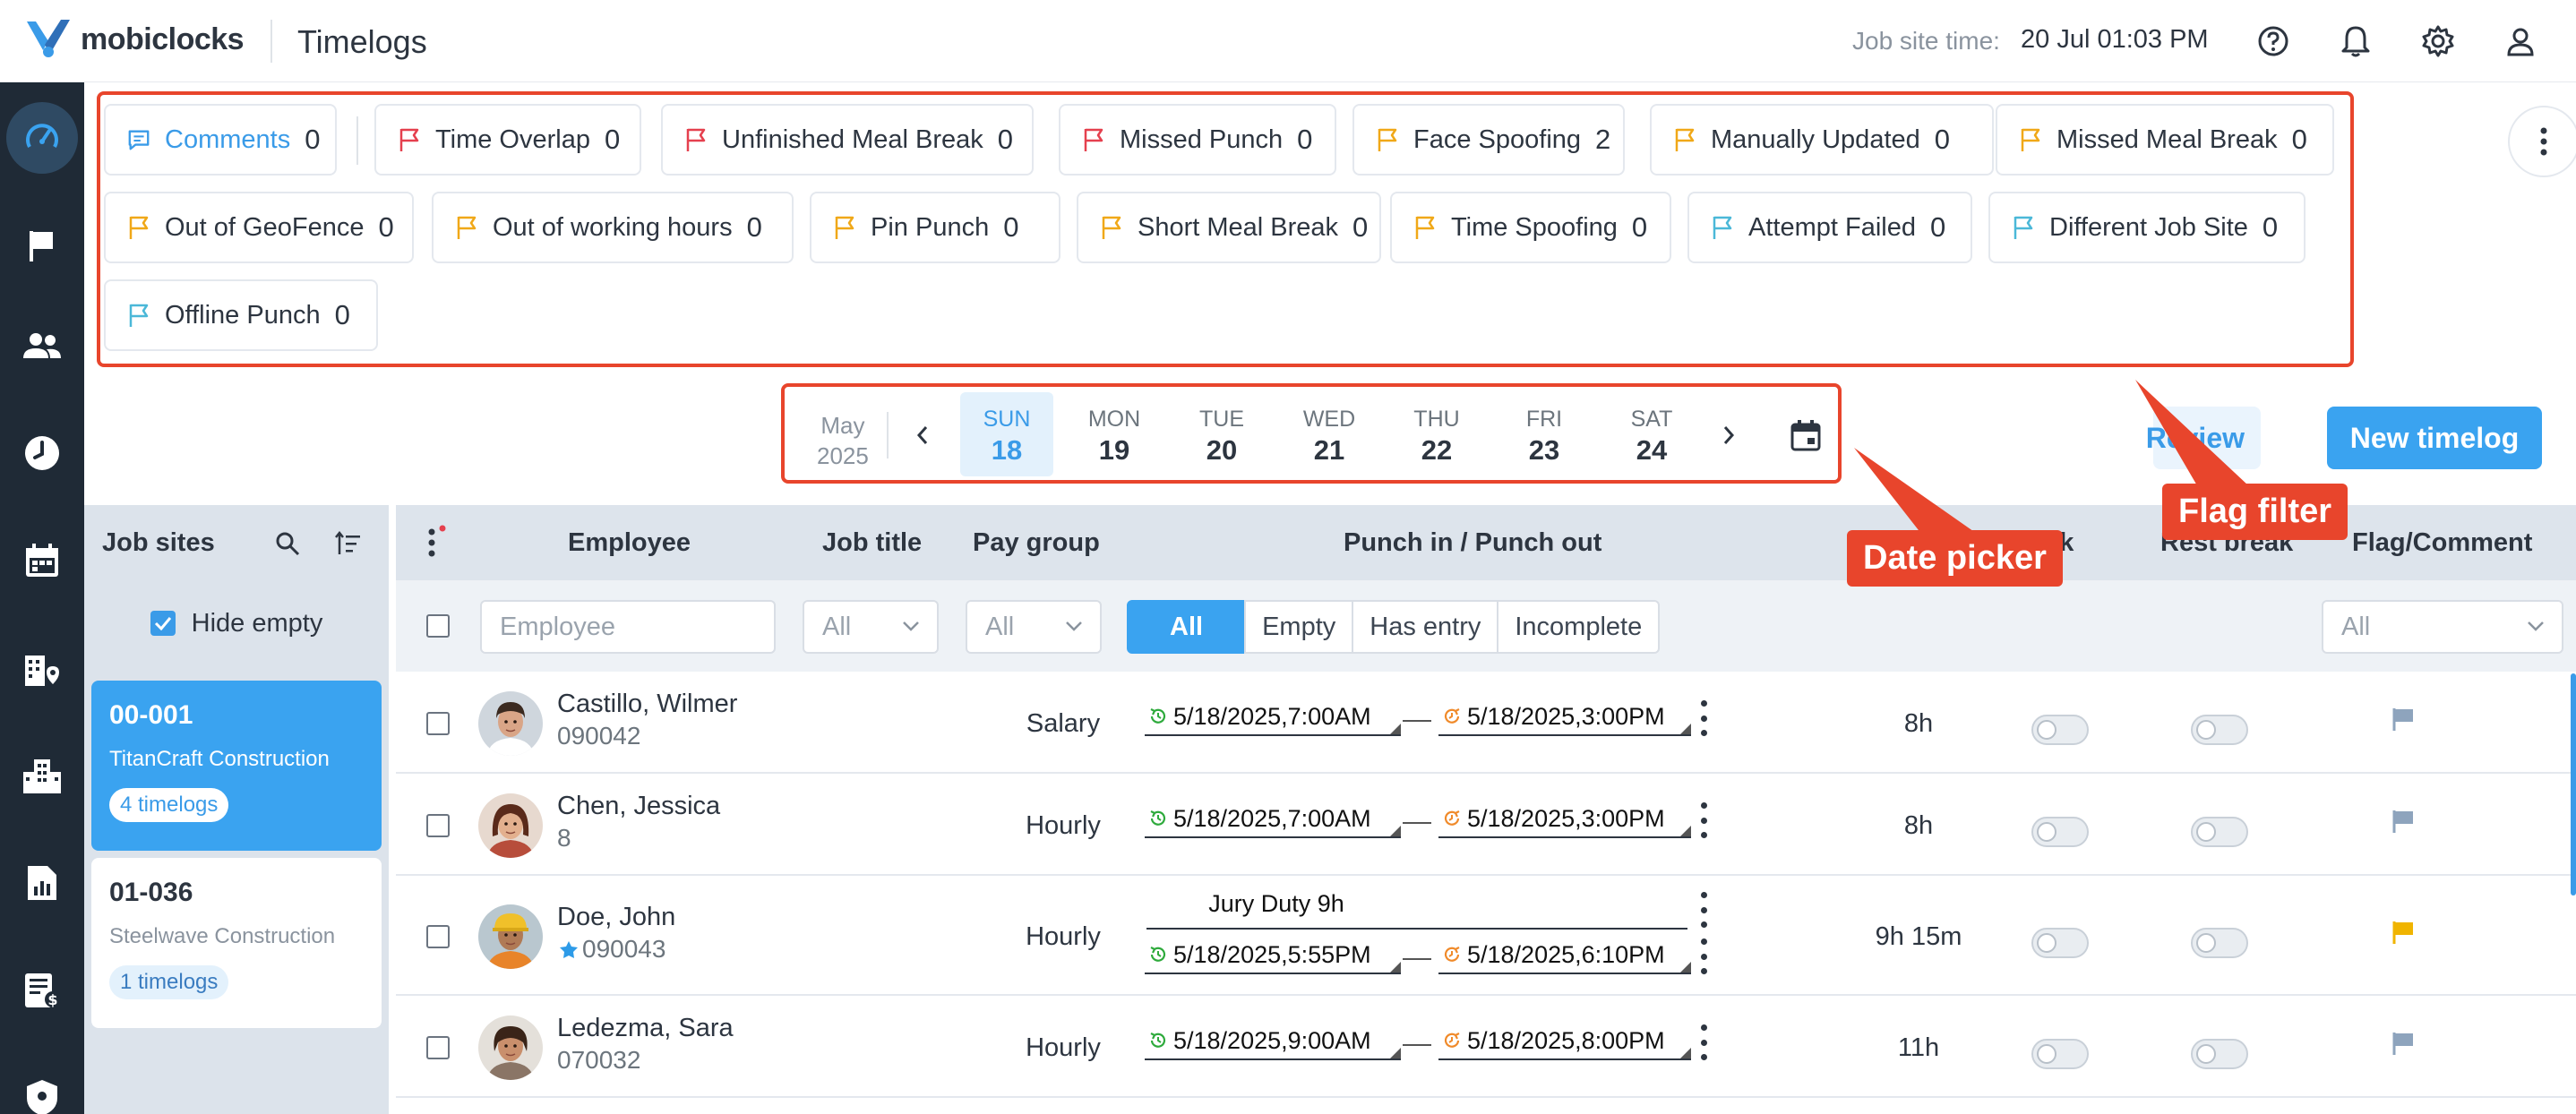 This screenshot has width=2576, height=1114. I want to click on employee-name: Ledezma, Sara, so click(645, 1029).